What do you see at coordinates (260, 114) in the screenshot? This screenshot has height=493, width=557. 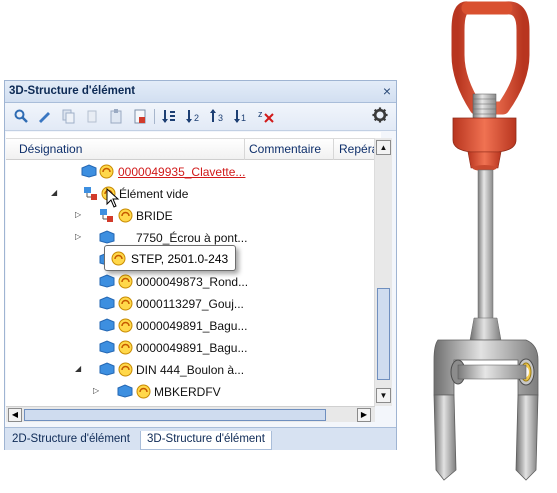 I see `svg-text: z` at bounding box center [260, 114].